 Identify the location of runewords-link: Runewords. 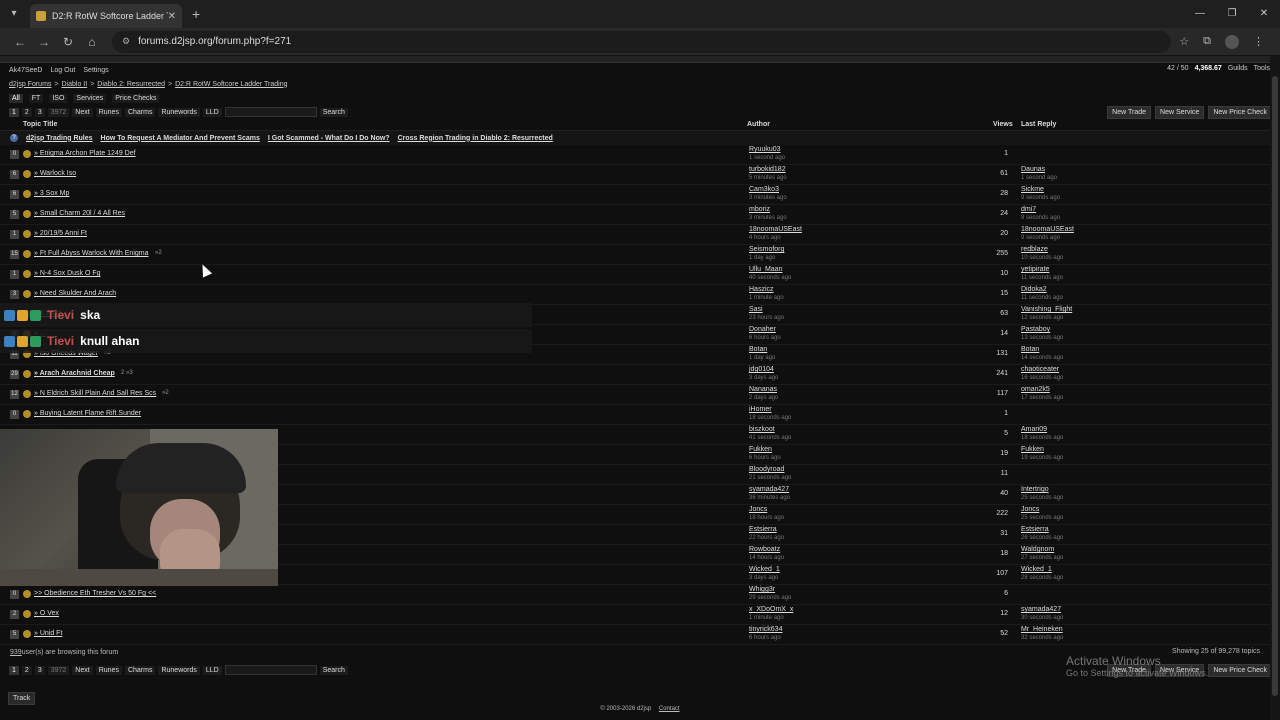
(179, 112).